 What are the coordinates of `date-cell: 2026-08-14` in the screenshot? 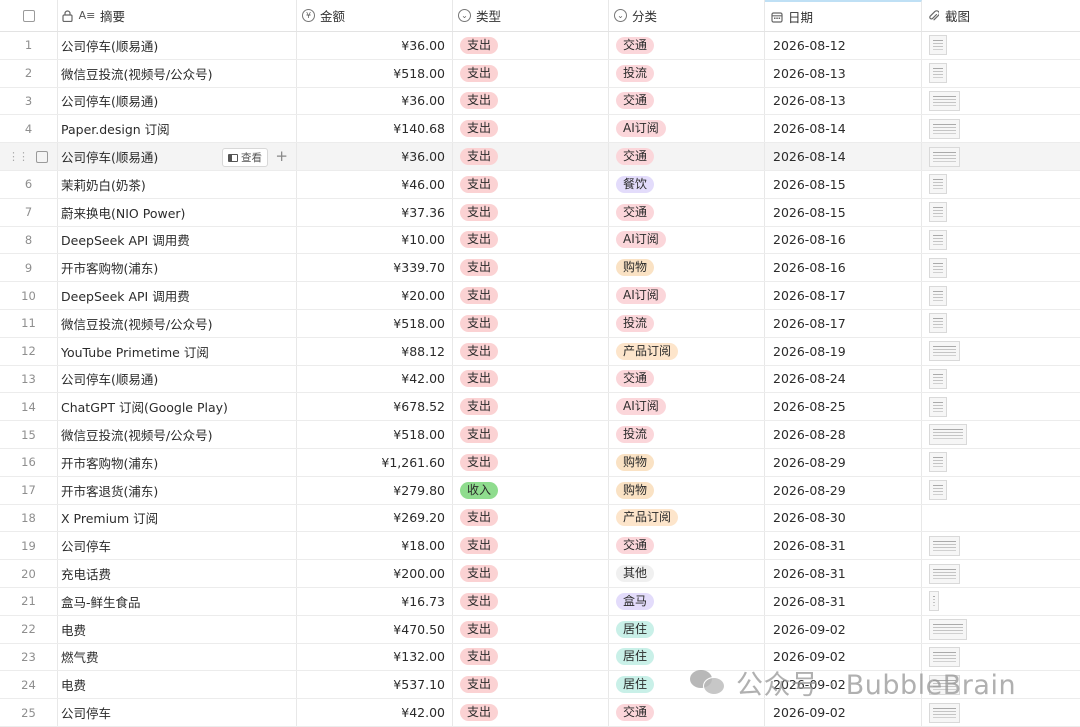 It's located at (843, 129).